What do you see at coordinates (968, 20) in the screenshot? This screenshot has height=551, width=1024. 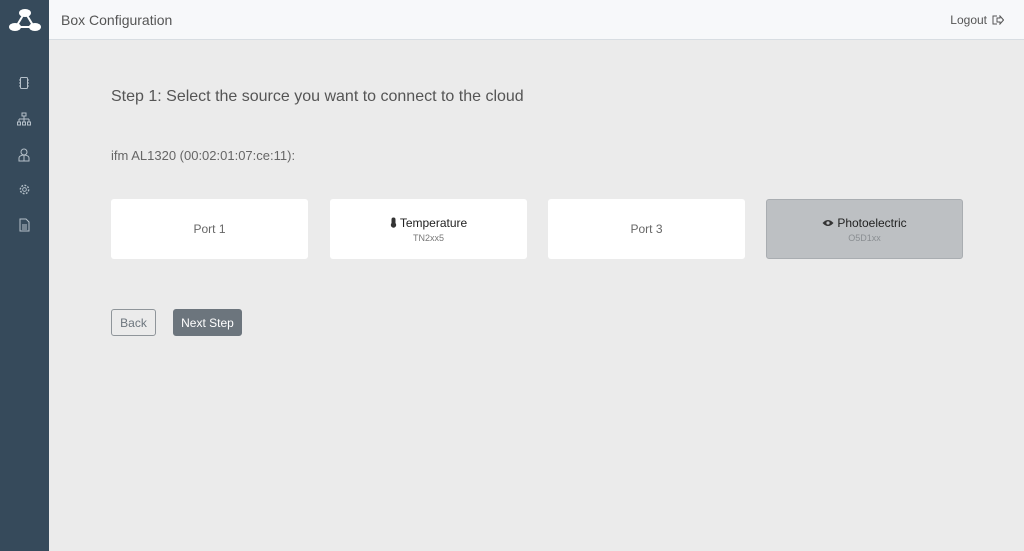 I see `logout-label: Logout` at bounding box center [968, 20].